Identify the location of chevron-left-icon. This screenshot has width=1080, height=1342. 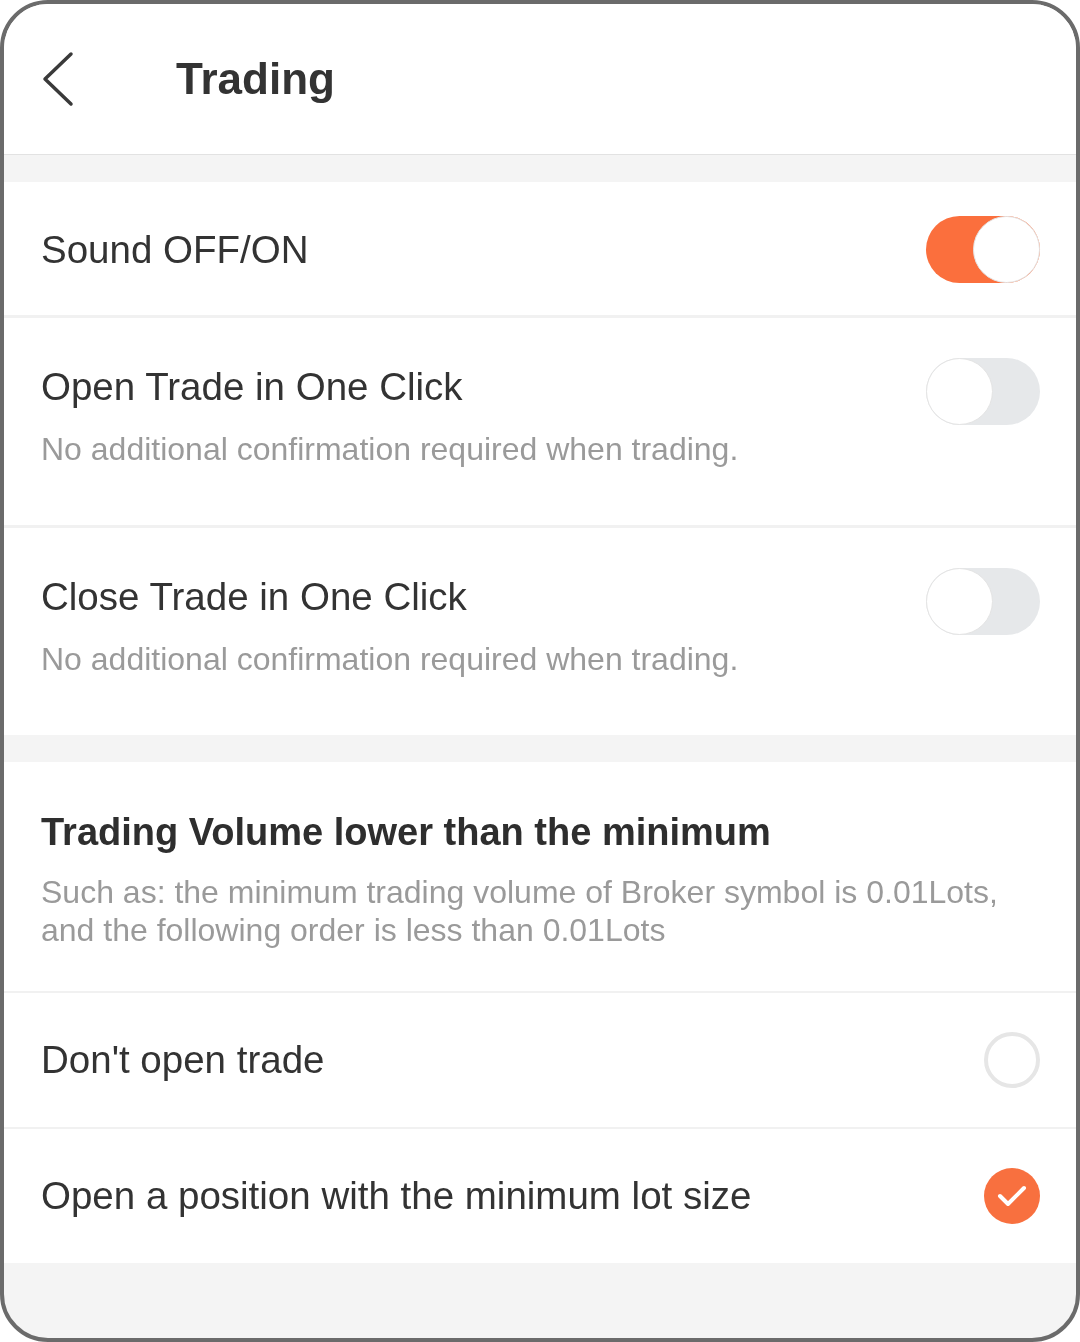
(58, 79).